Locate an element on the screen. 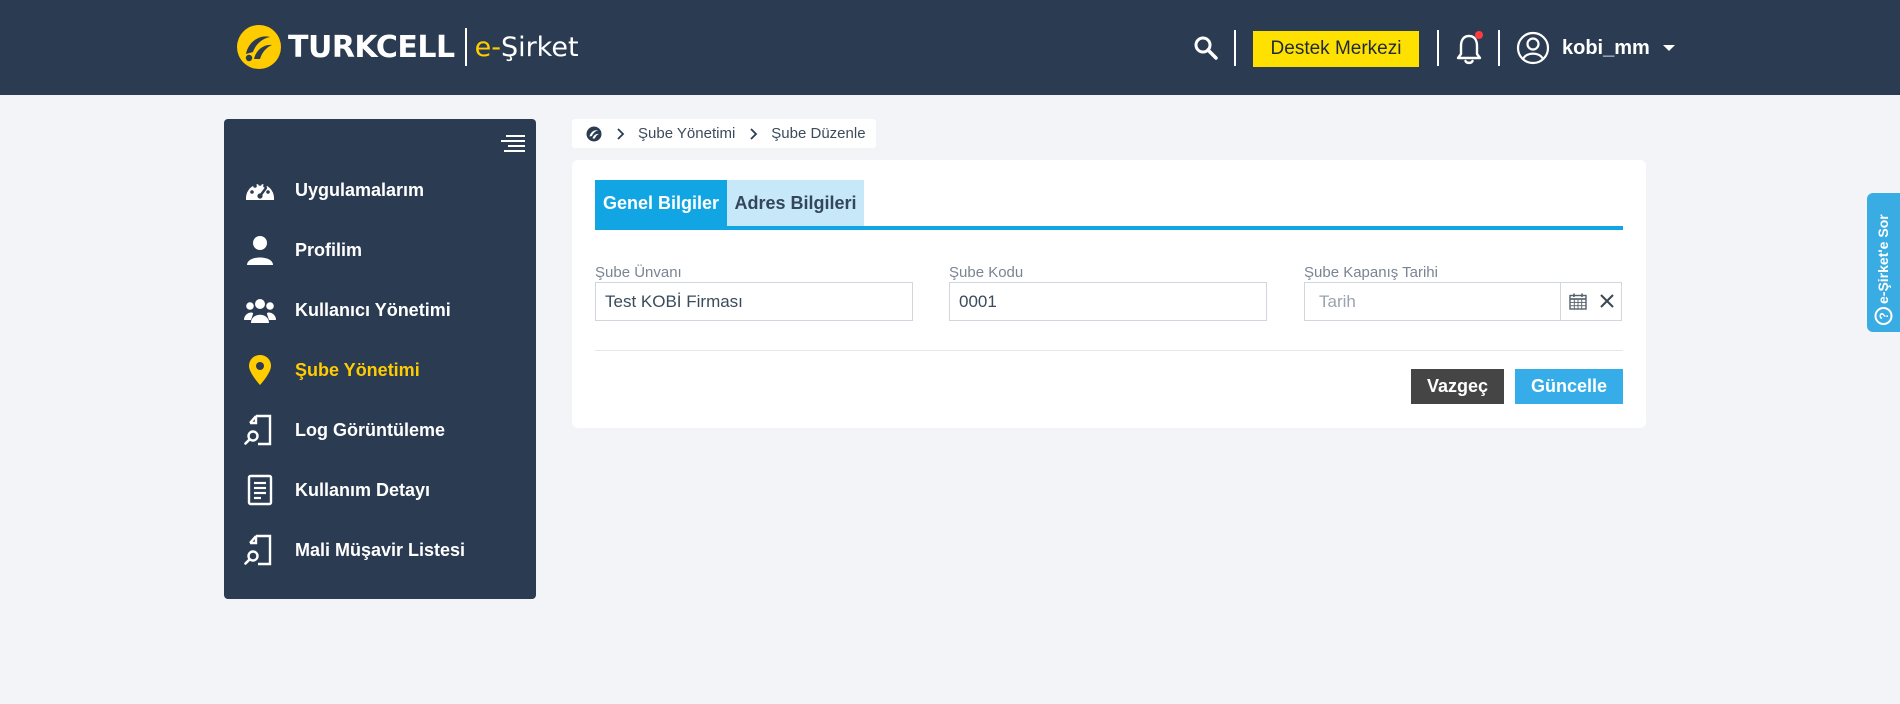 The width and height of the screenshot is (1900, 704). closing-date-picker is located at coordinates (1463, 301).